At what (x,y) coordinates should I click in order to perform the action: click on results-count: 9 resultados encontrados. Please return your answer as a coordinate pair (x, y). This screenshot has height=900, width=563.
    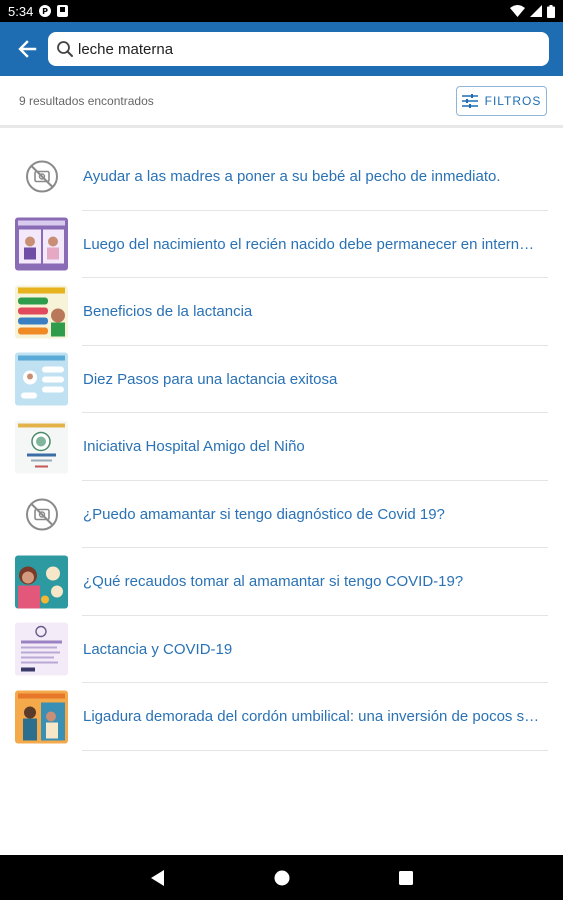
    Looking at the image, I should click on (86, 100).